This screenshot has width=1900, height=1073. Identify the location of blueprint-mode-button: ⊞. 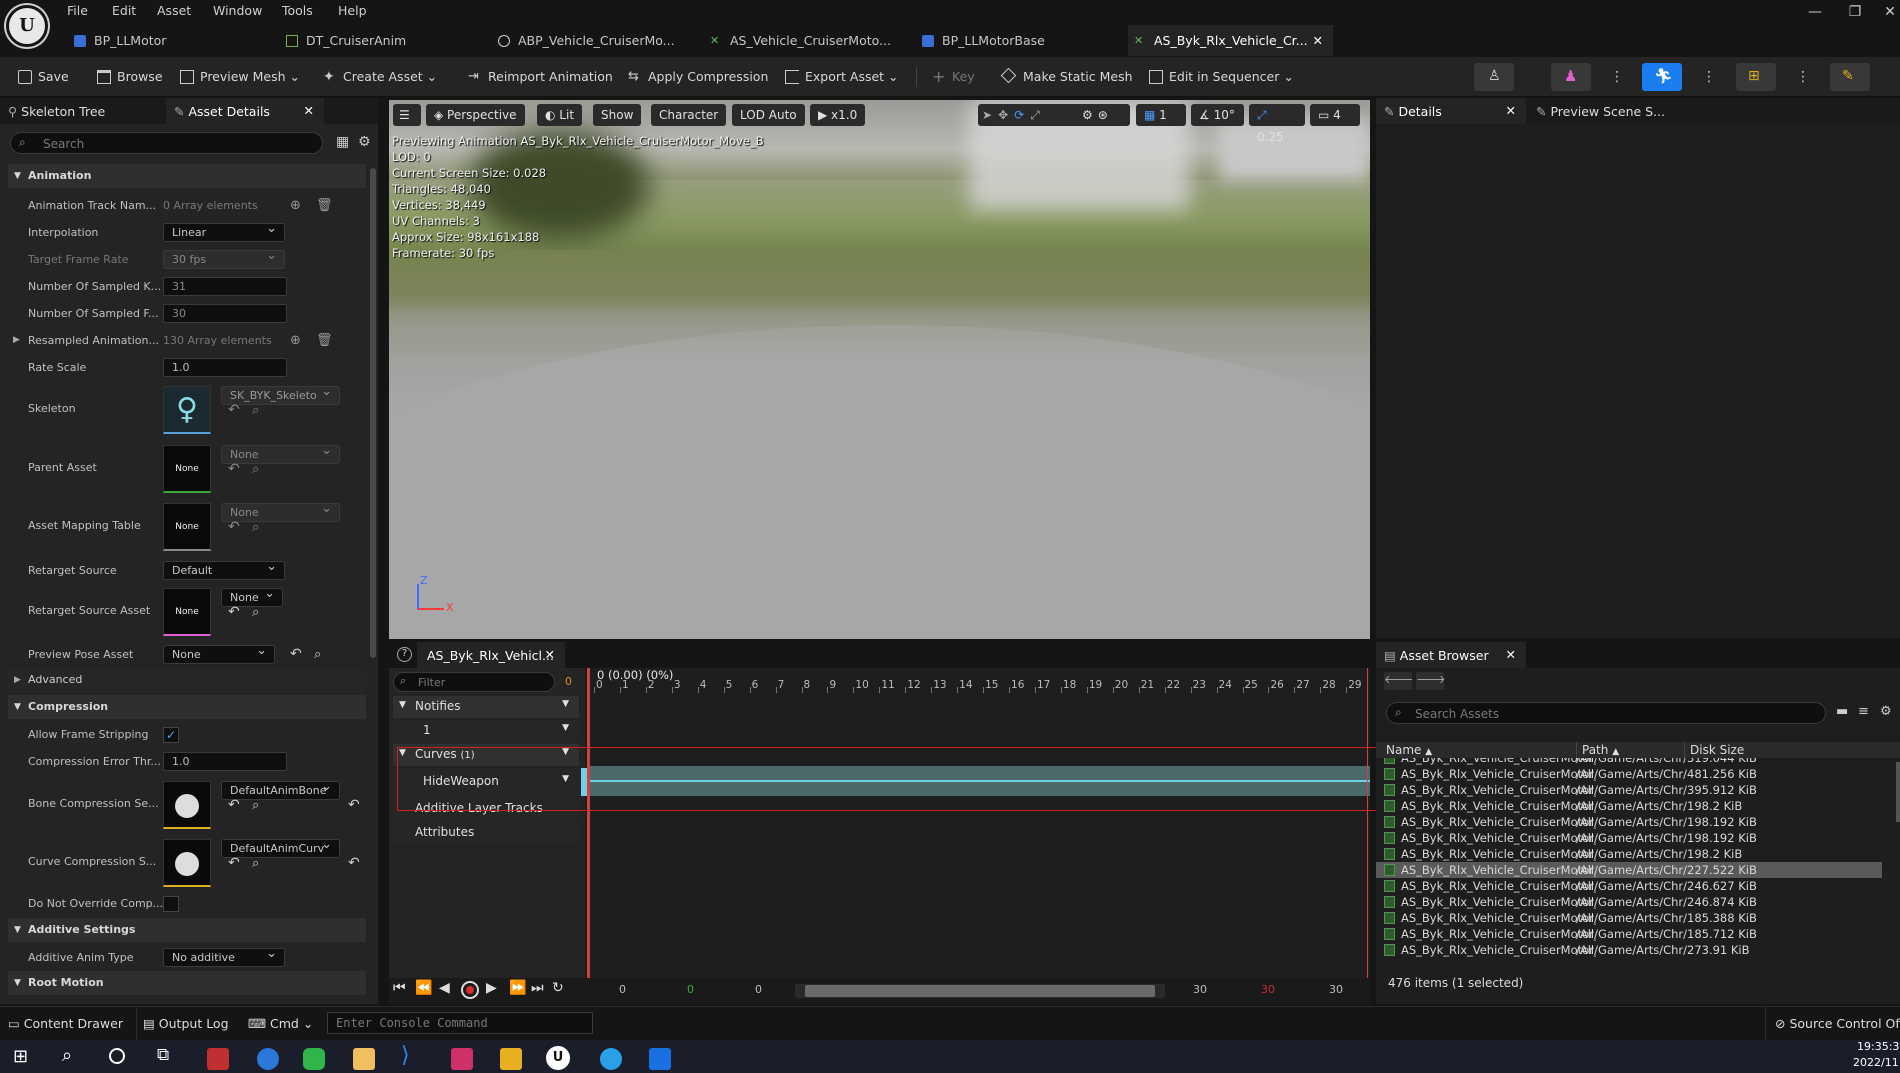
(1756, 77).